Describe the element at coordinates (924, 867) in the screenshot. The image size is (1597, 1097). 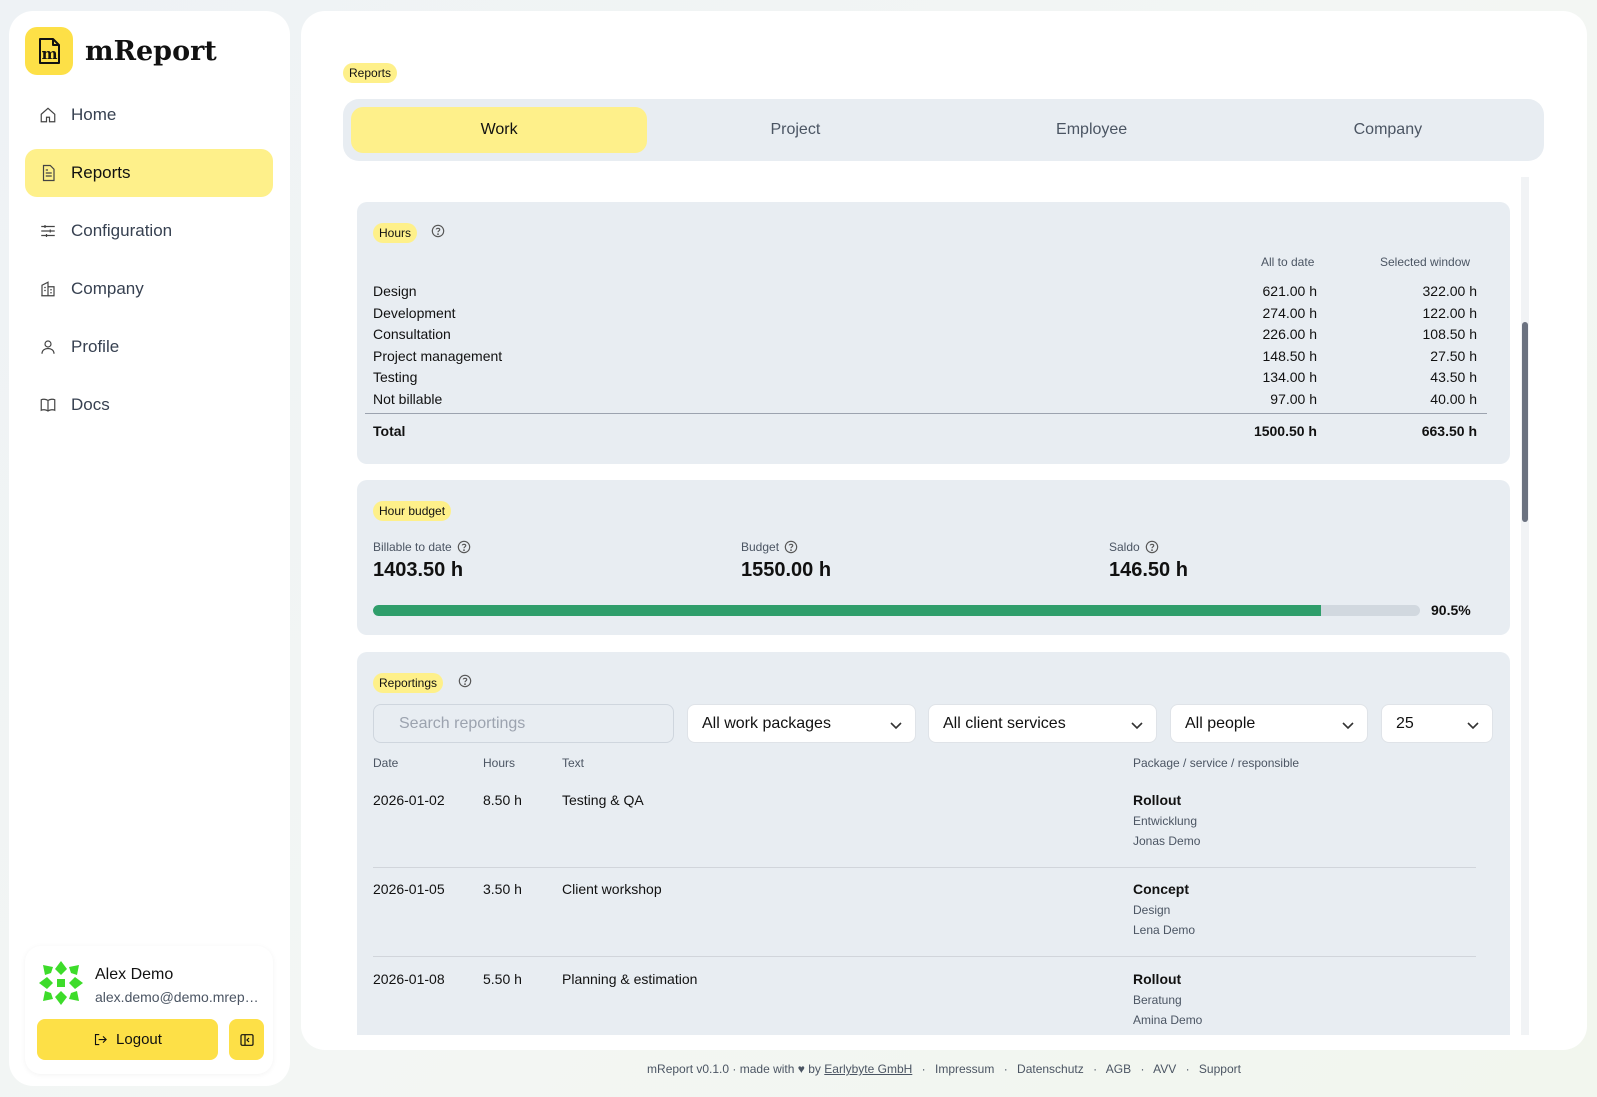
I see `row-divider` at that location.